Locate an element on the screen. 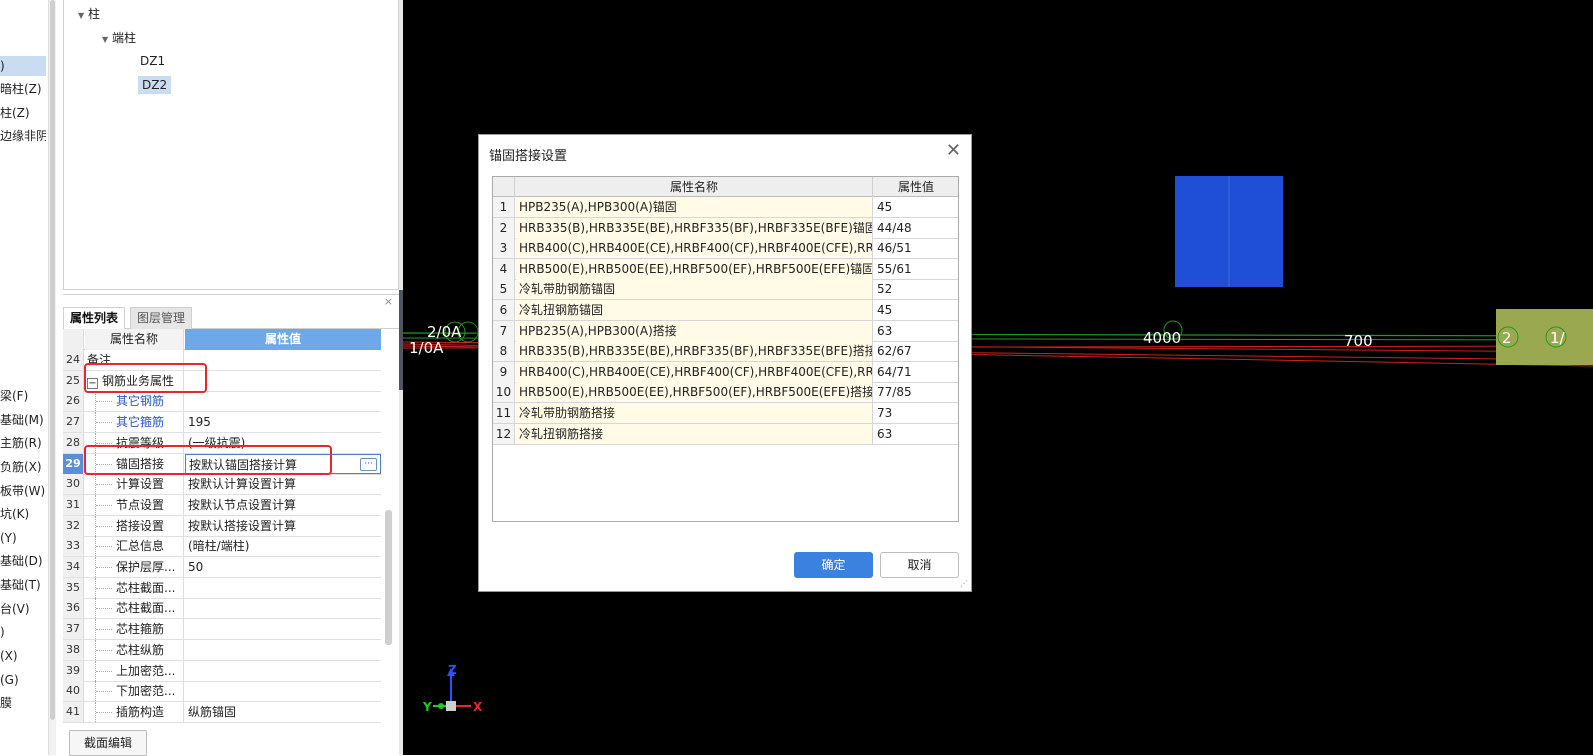 This screenshot has width=1593, height=756. property-row: 34 保护层厚... 50 is located at coordinates (222, 567).